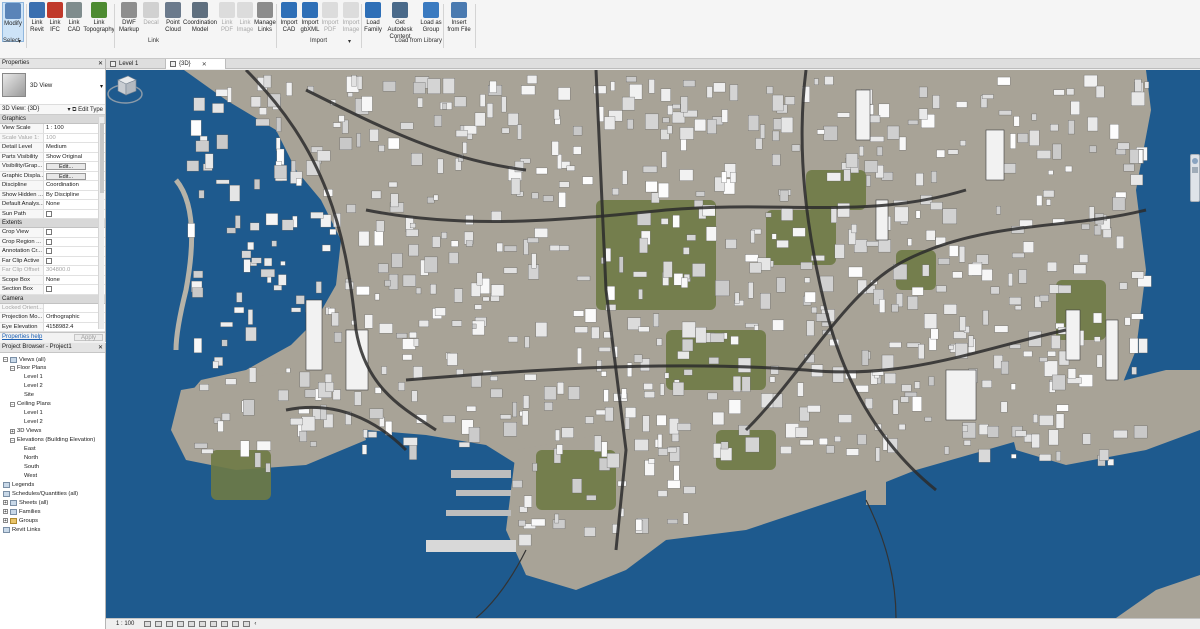 This screenshot has width=1200, height=629. I want to click on browser-item: + Groups, so click(20, 520).